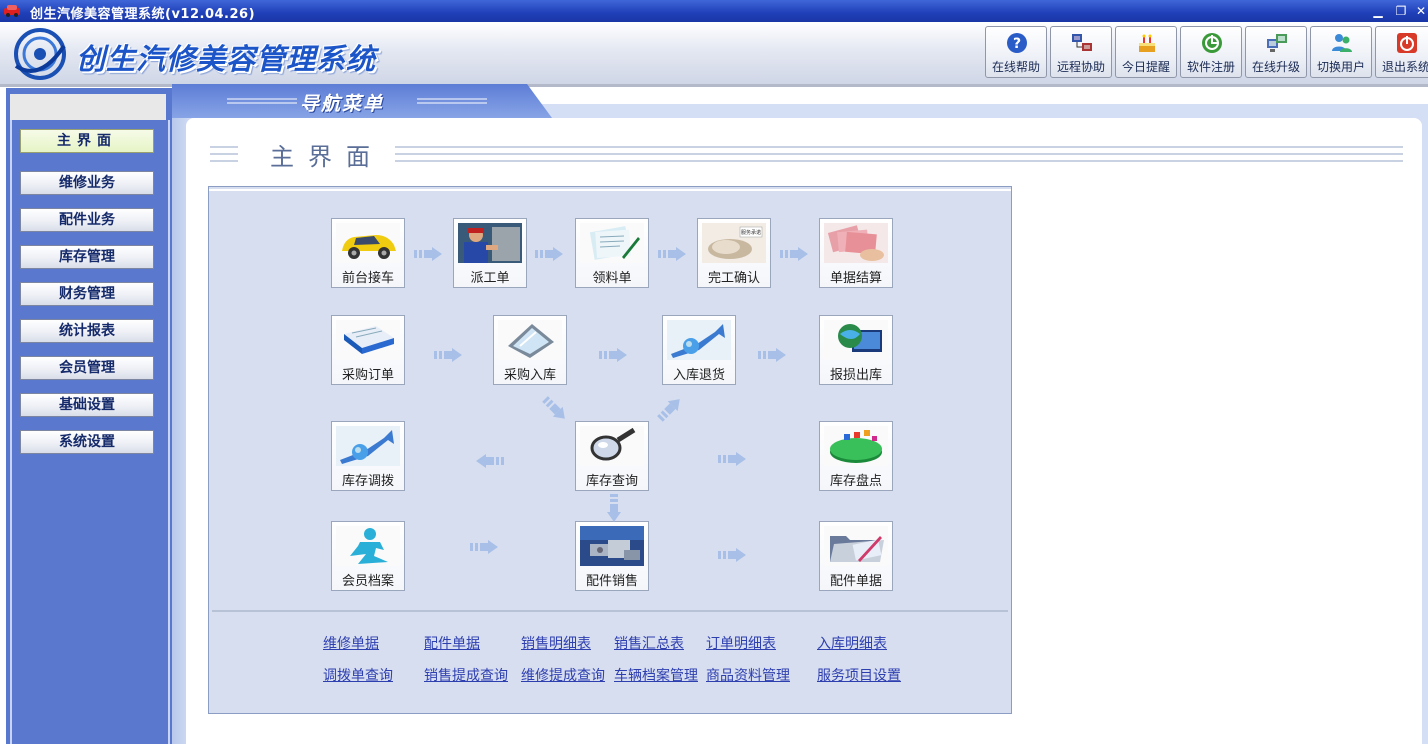 Image resolution: width=1428 pixels, height=744 pixels. What do you see at coordinates (87, 294) in the screenshot?
I see `nav-item-finance: 财务管理` at bounding box center [87, 294].